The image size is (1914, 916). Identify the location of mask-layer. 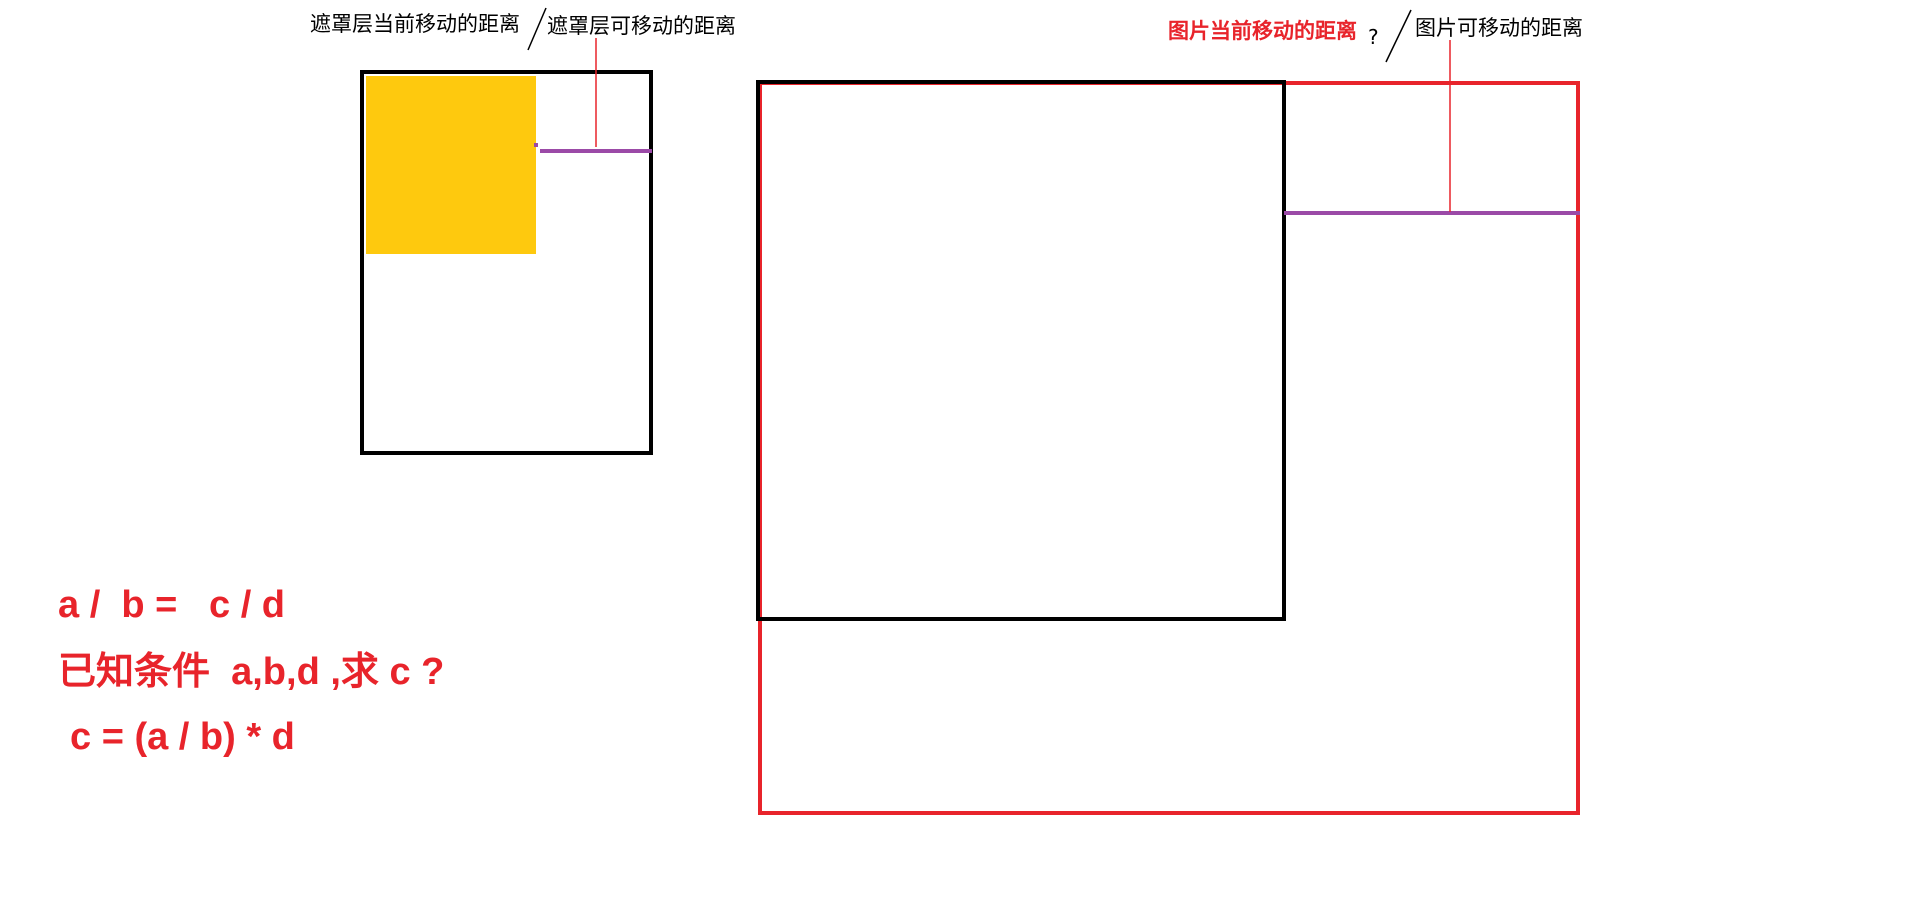
(451, 165).